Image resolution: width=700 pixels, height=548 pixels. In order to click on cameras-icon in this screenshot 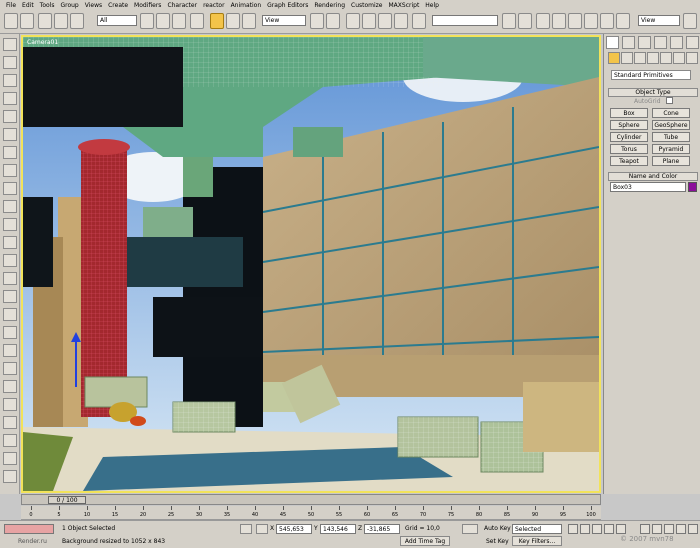, I will do `click(653, 58)`.